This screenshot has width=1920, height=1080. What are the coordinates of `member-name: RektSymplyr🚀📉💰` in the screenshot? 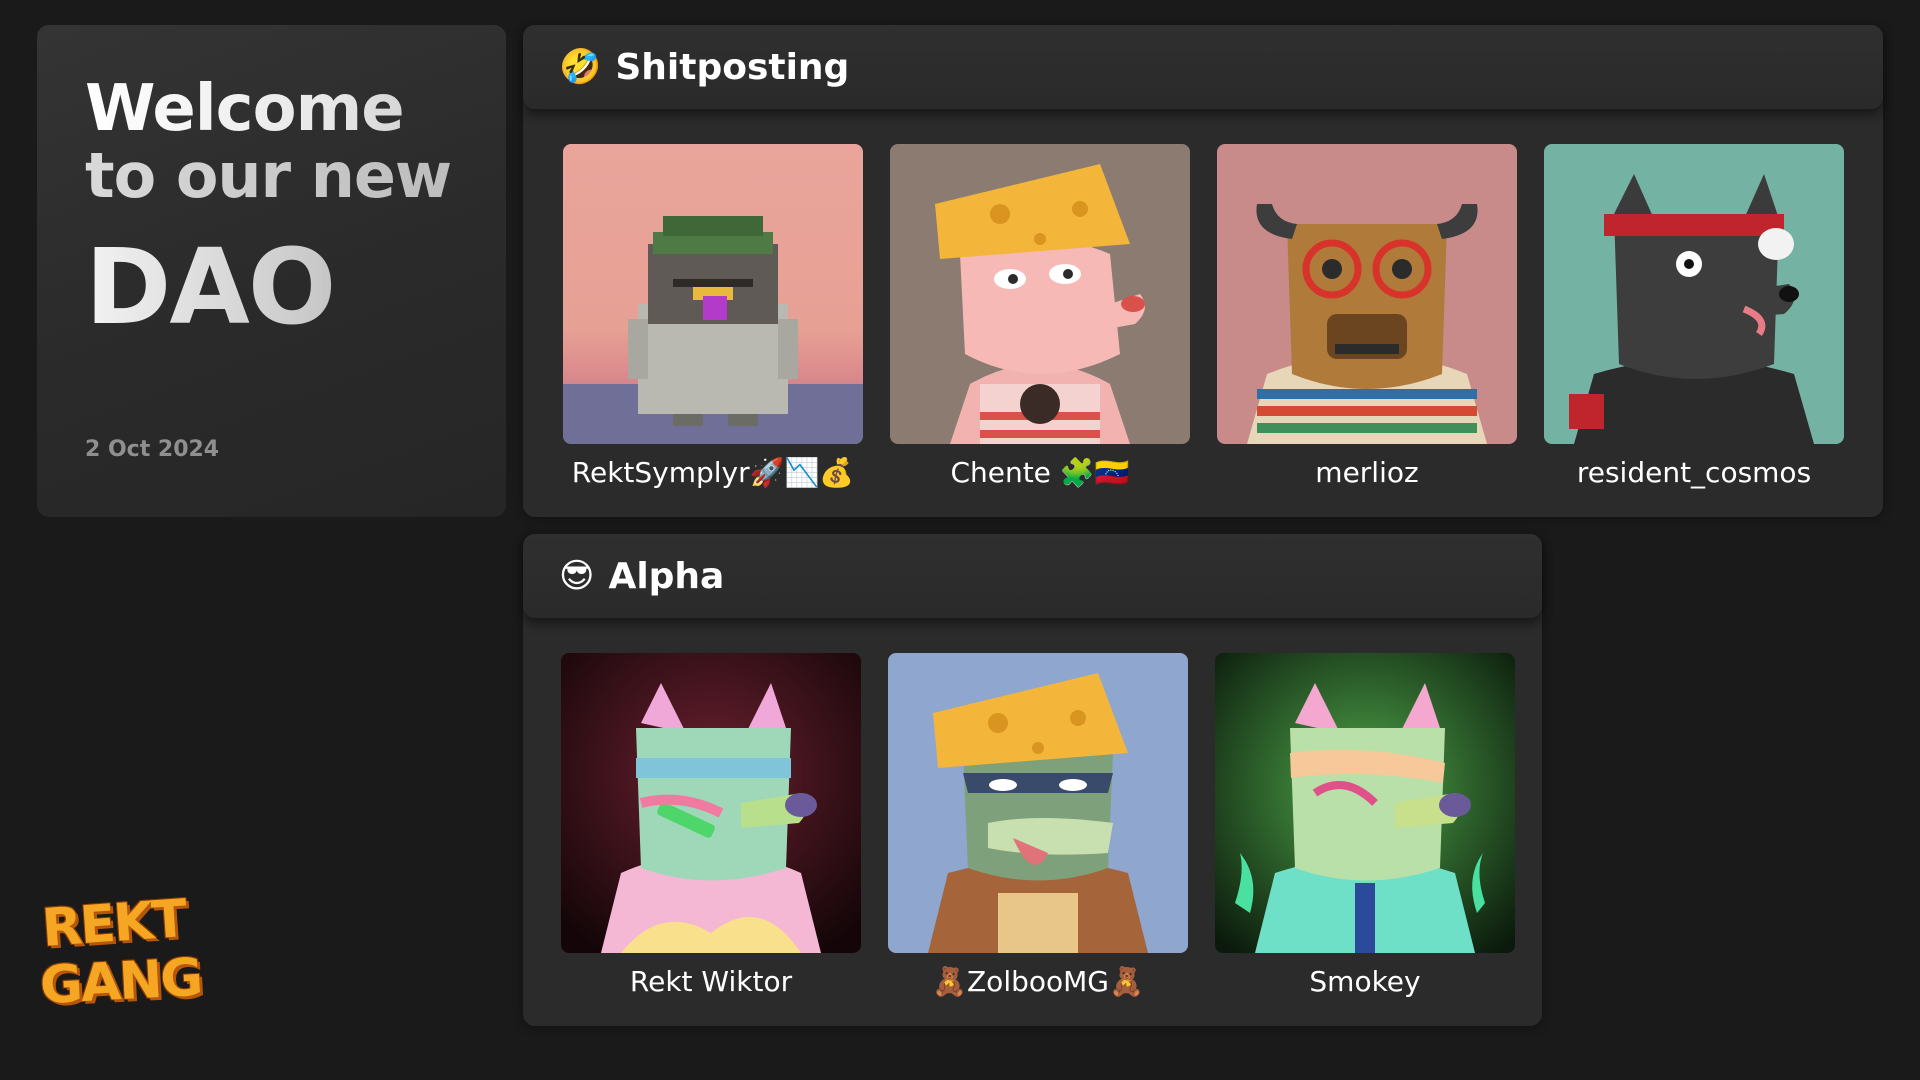 It's located at (713, 472).